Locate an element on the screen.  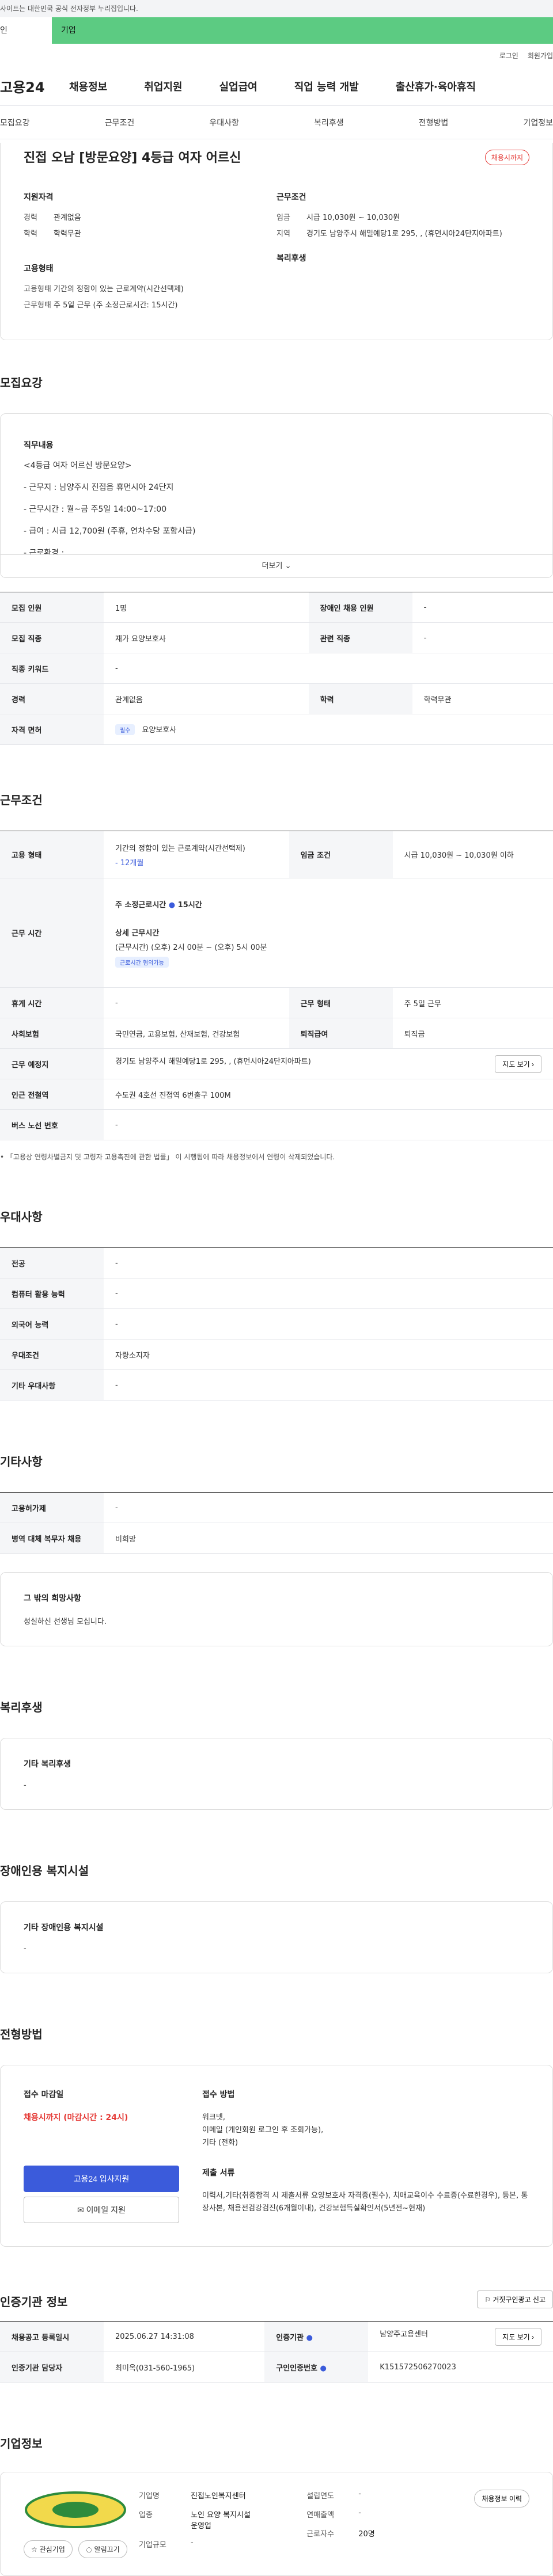
map-view-button: 지도 보기 › is located at coordinates (518, 1064).